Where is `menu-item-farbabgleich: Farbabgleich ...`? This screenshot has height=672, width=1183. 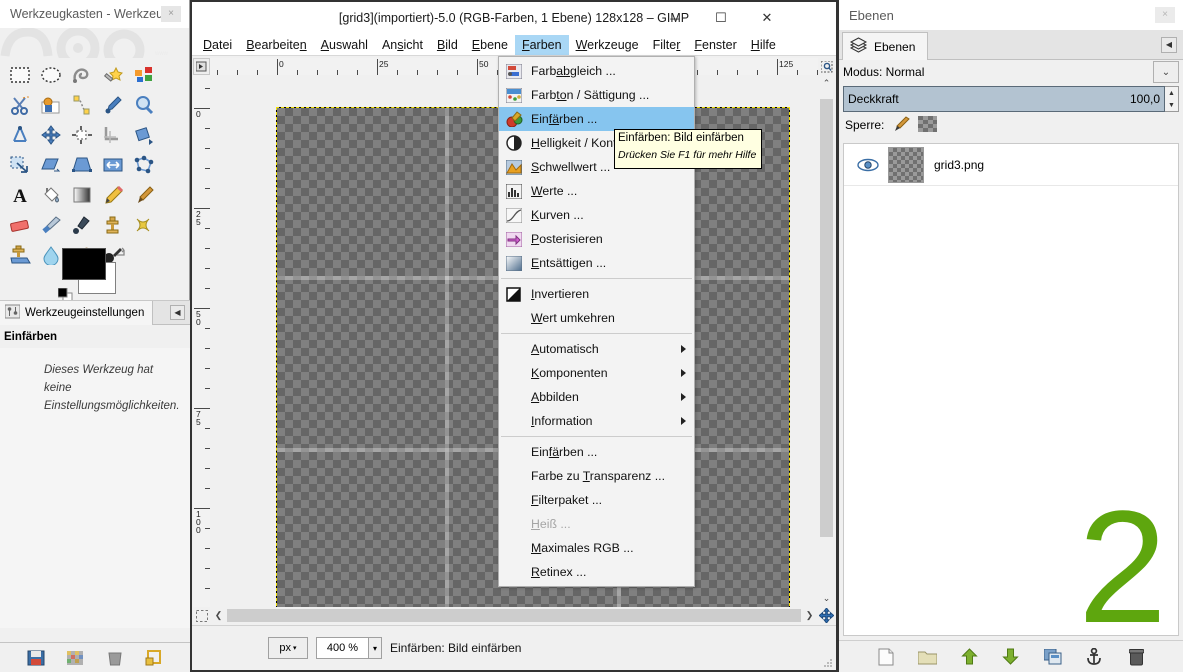
menu-item-farbabgleich: Farbabgleich ... is located at coordinates (596, 71).